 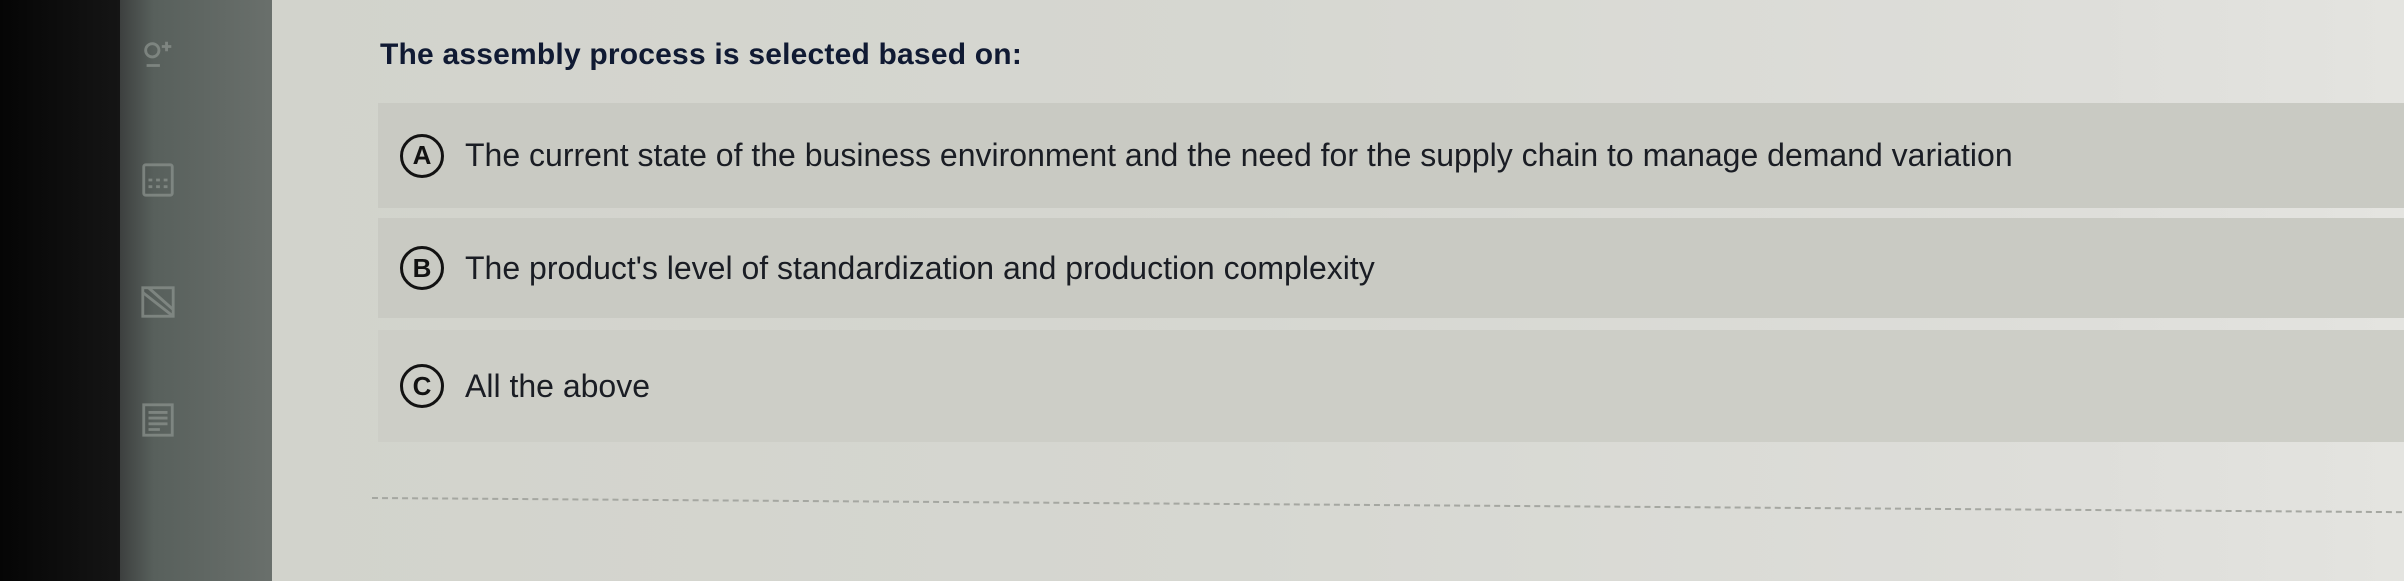 What do you see at coordinates (558, 385) in the screenshot?
I see `option-label: All the above` at bounding box center [558, 385].